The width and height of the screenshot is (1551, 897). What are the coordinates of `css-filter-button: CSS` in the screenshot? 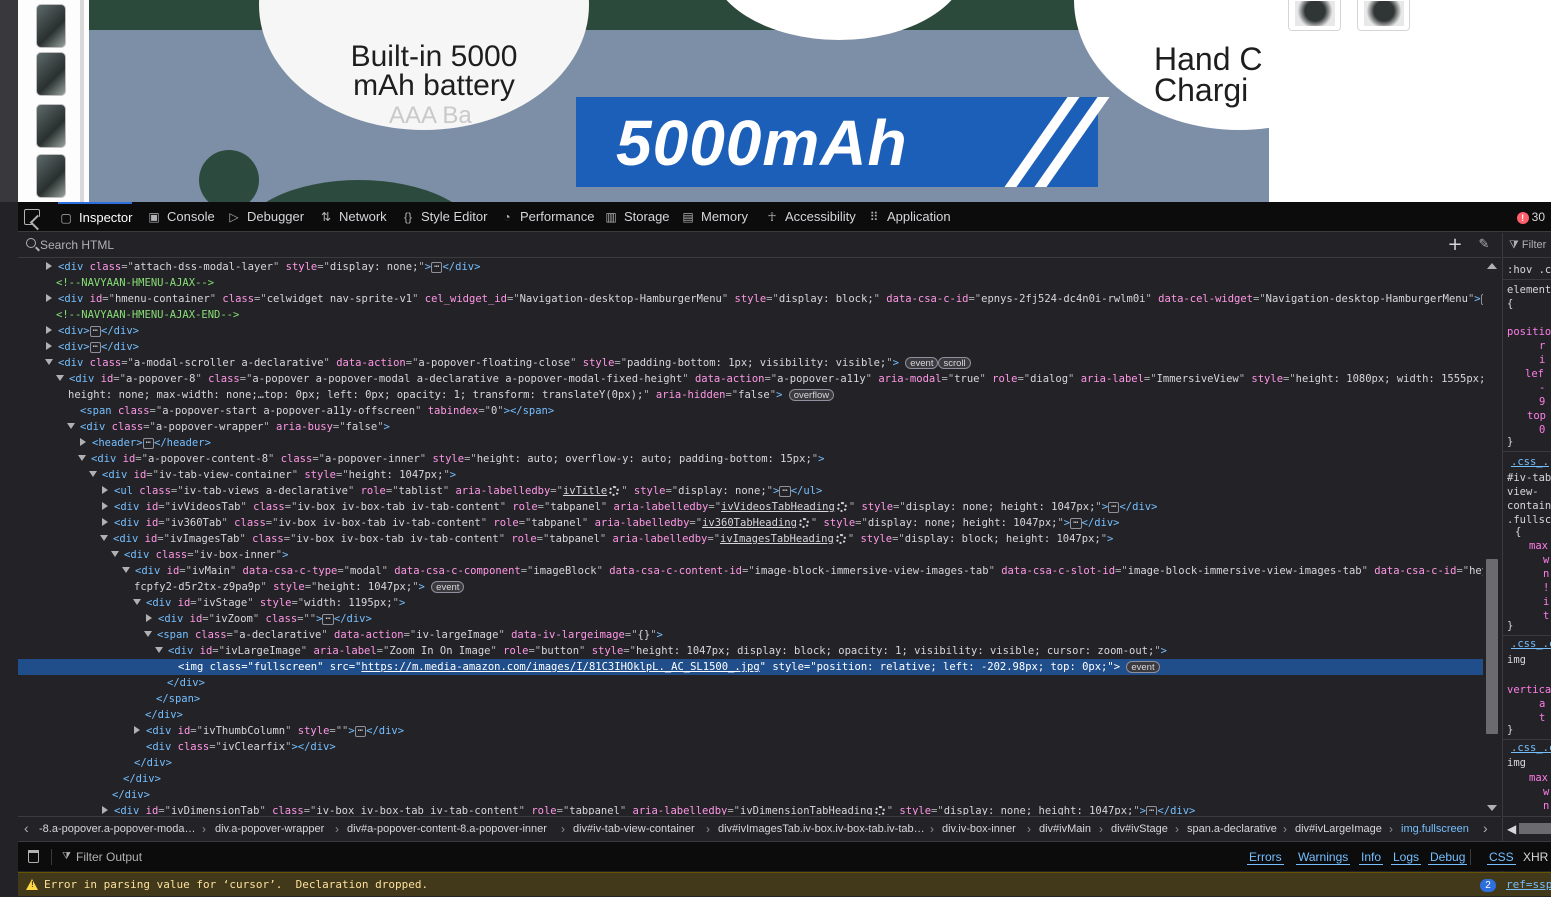 It's located at (1501, 857).